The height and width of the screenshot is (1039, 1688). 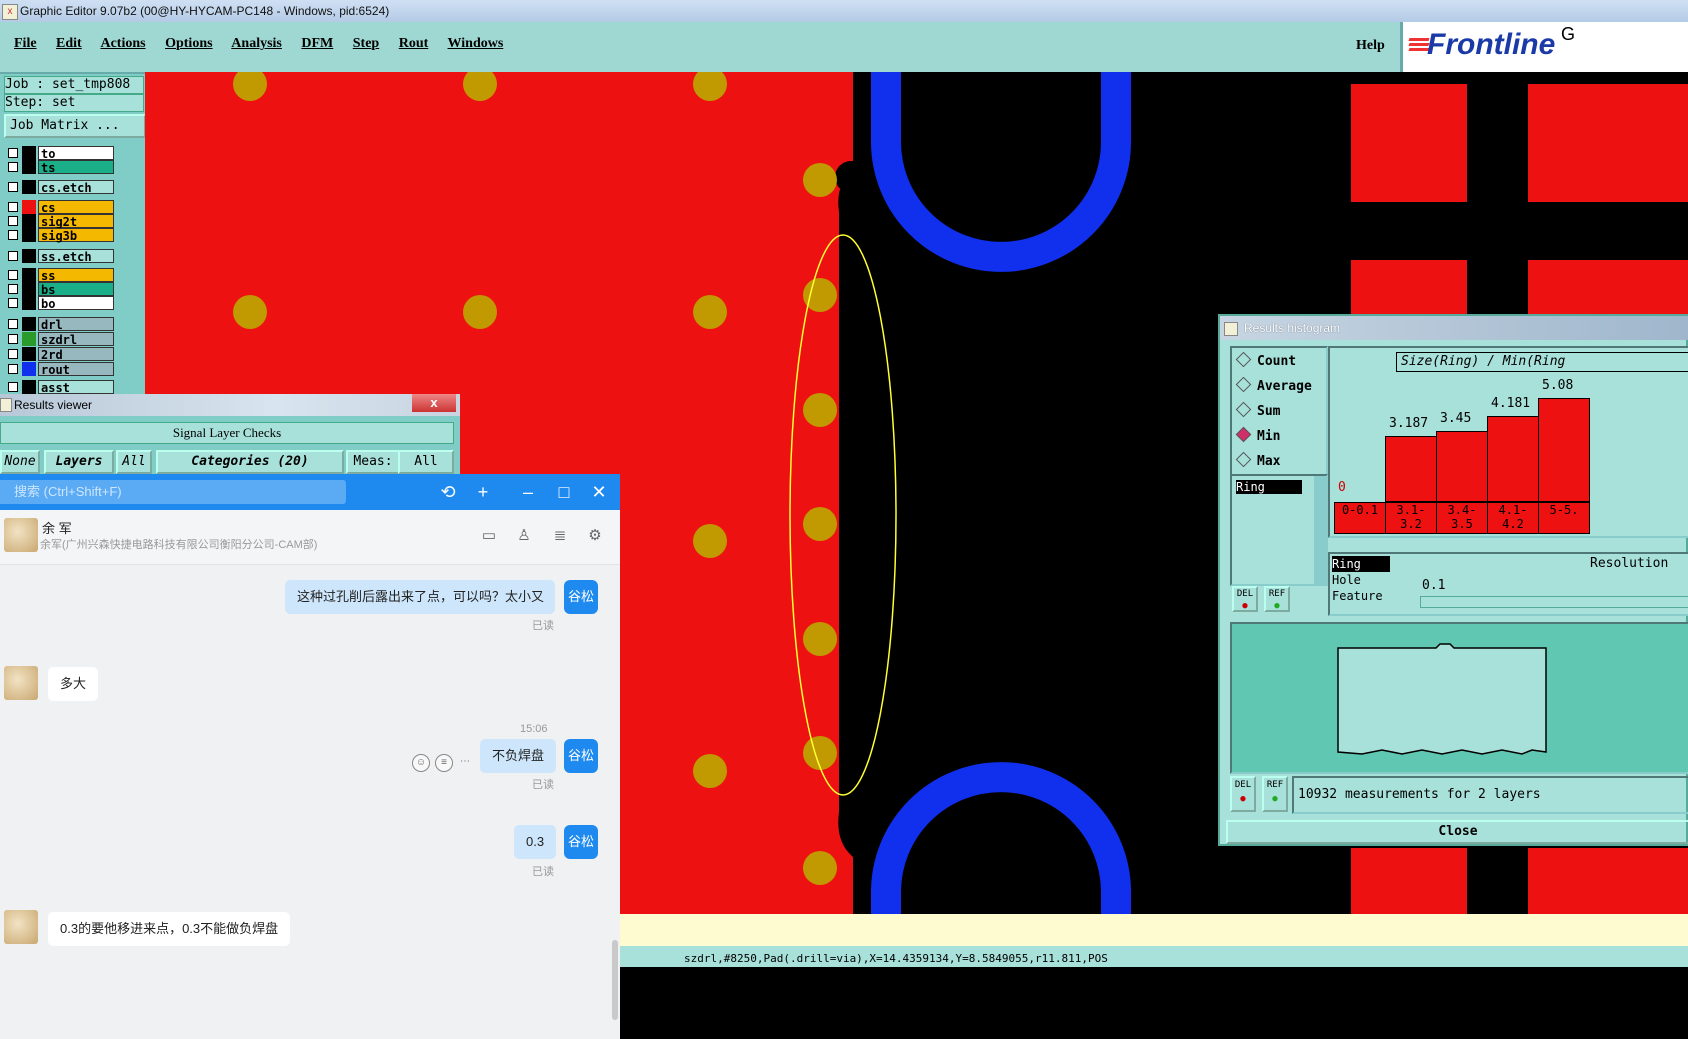 I want to click on layer-row-szdrl: szdrl, so click(x=61, y=339).